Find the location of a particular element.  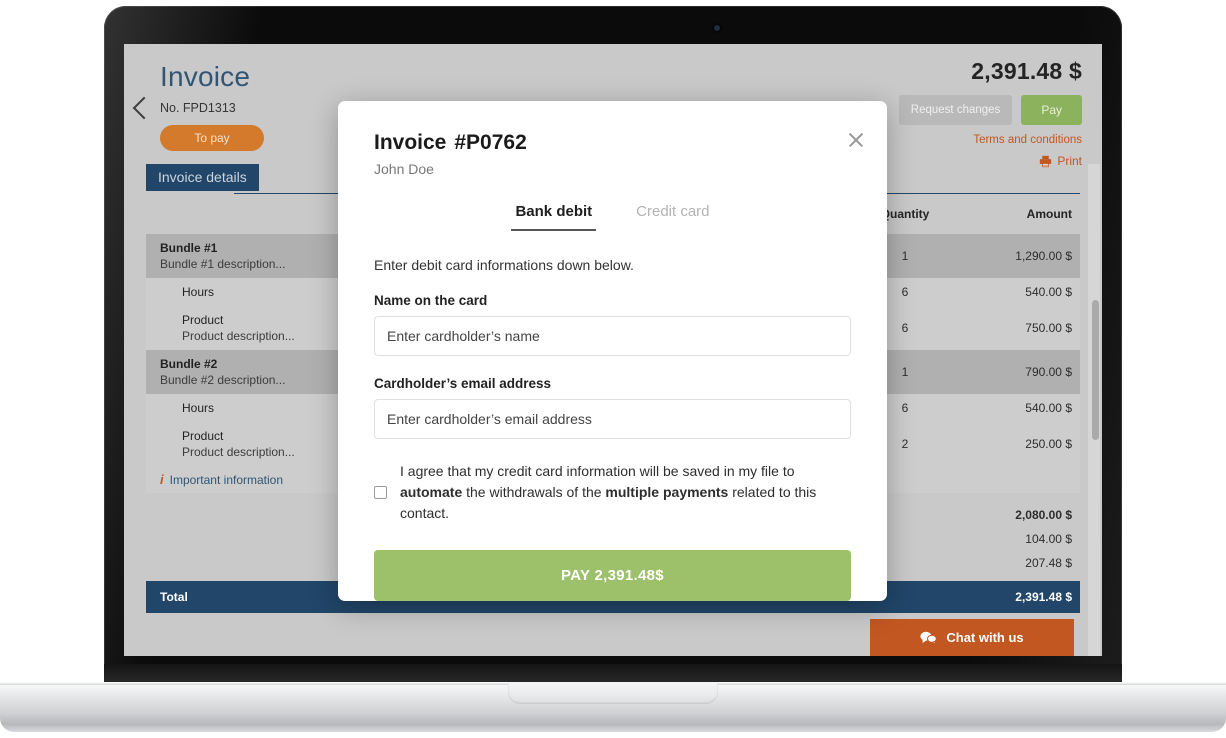

tab-bank-debit: Bank debit is located at coordinates (554, 214).